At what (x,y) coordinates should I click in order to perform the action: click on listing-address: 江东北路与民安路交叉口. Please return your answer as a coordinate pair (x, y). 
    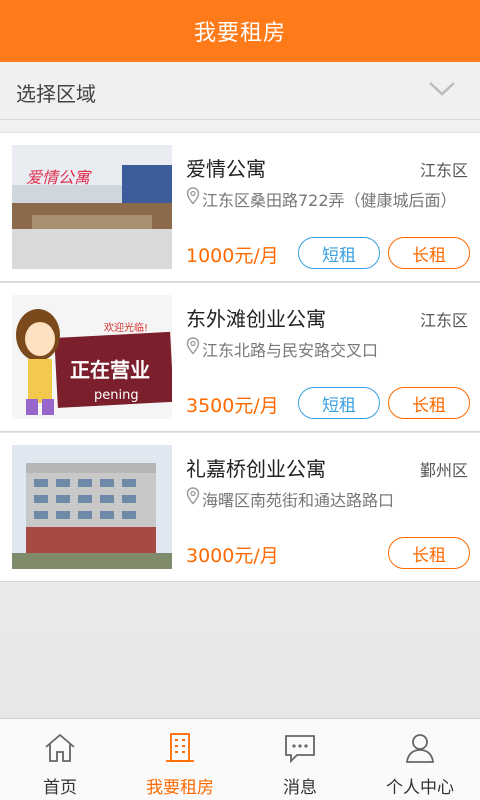
    Looking at the image, I should click on (290, 350).